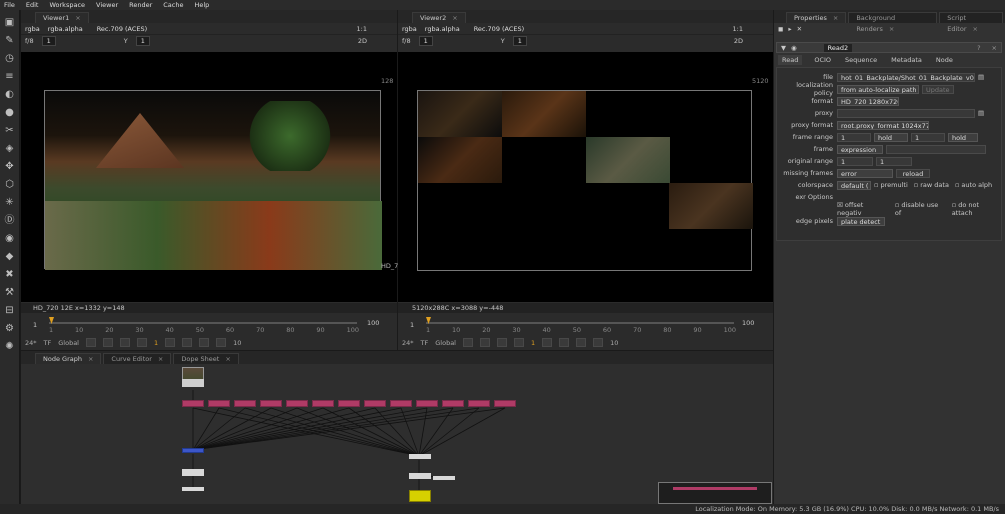  What do you see at coordinates (971, 22) in the screenshot?
I see `tab-script-editor: Script Editor ×` at bounding box center [971, 22].